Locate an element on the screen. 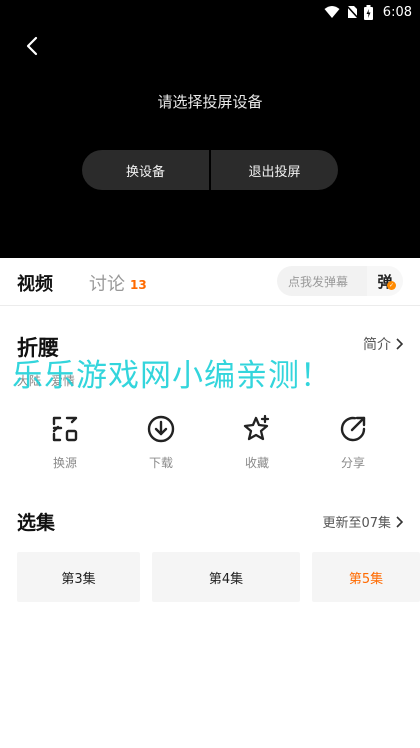 This screenshot has height=748, width=420. intro-label: 简介 is located at coordinates (377, 345).